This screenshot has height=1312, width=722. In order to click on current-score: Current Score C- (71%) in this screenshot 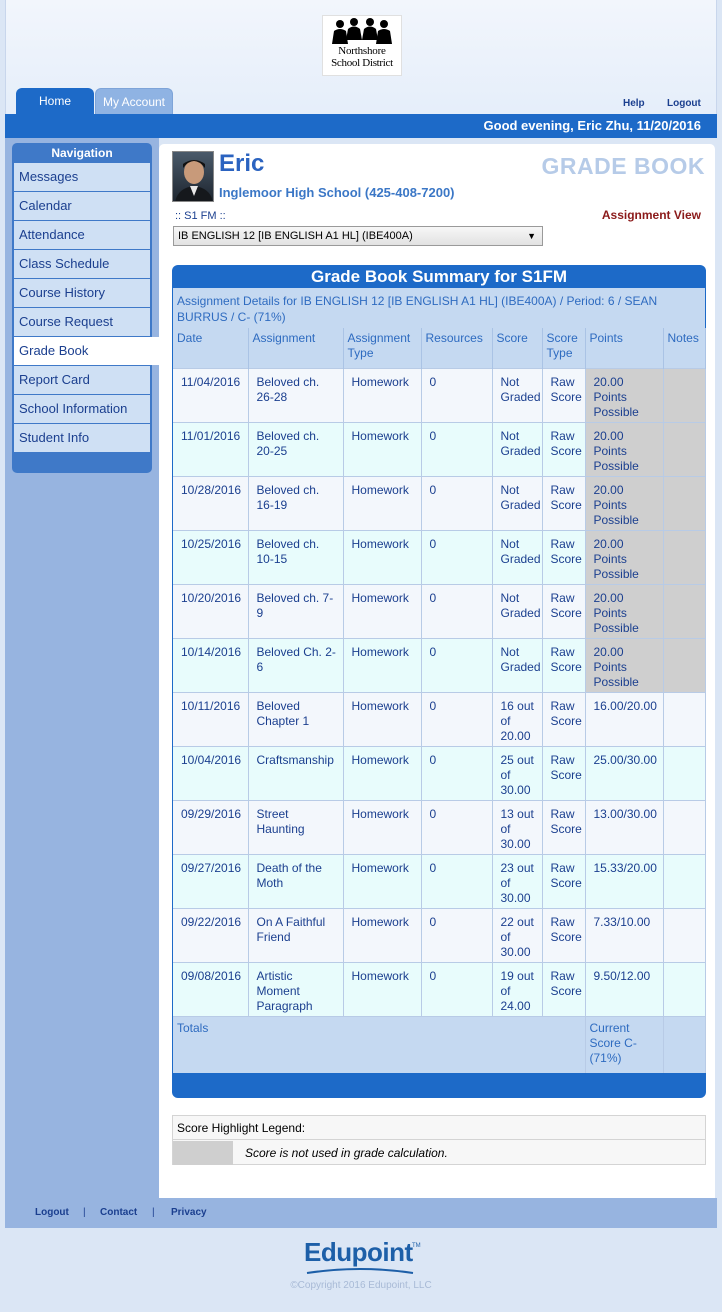, I will do `click(624, 1044)`.